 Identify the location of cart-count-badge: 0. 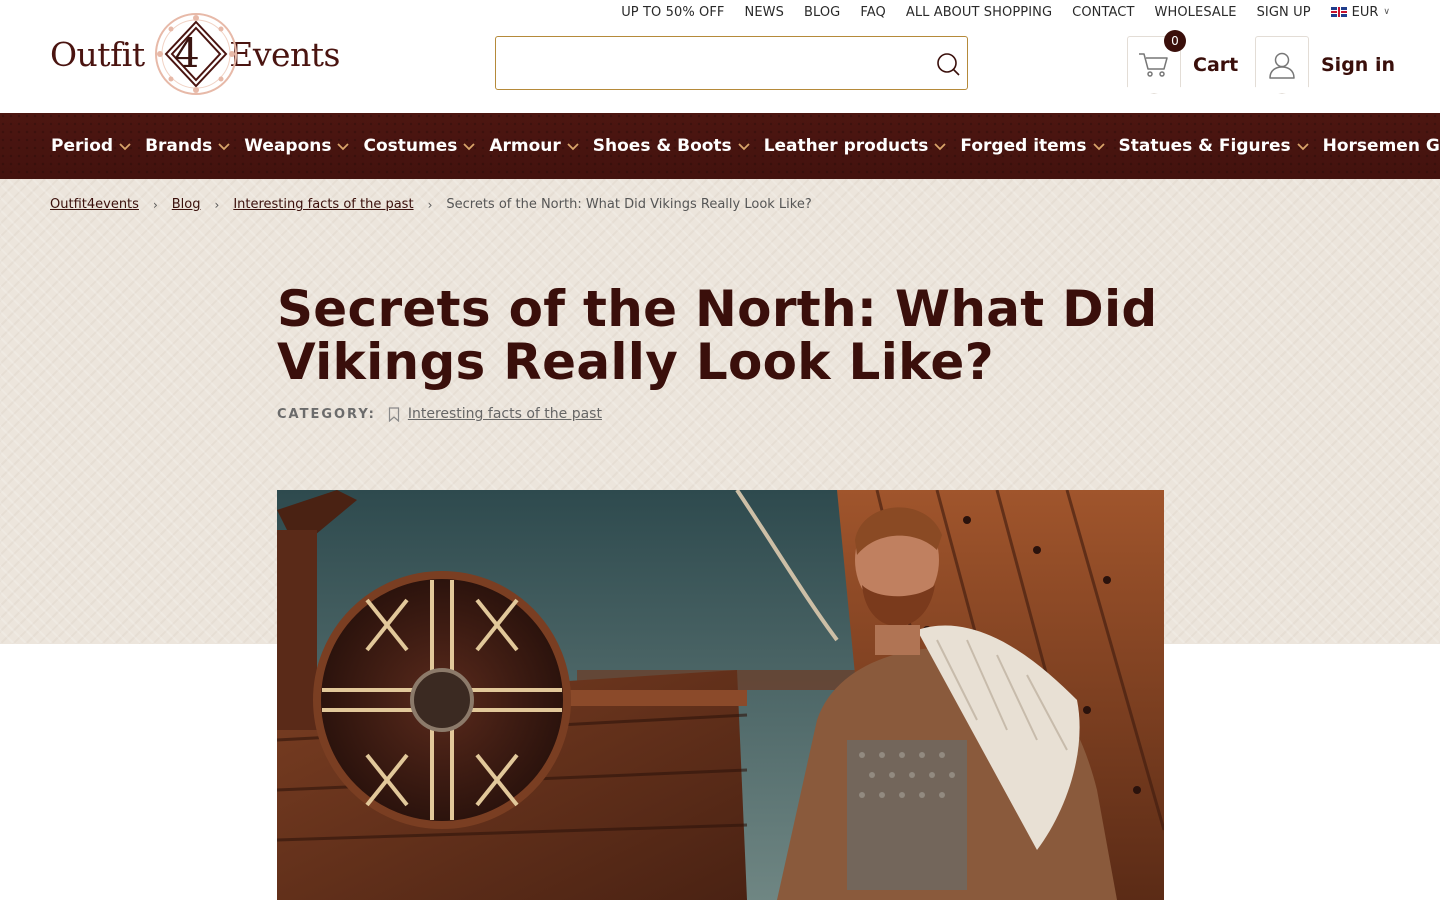
(1175, 41).